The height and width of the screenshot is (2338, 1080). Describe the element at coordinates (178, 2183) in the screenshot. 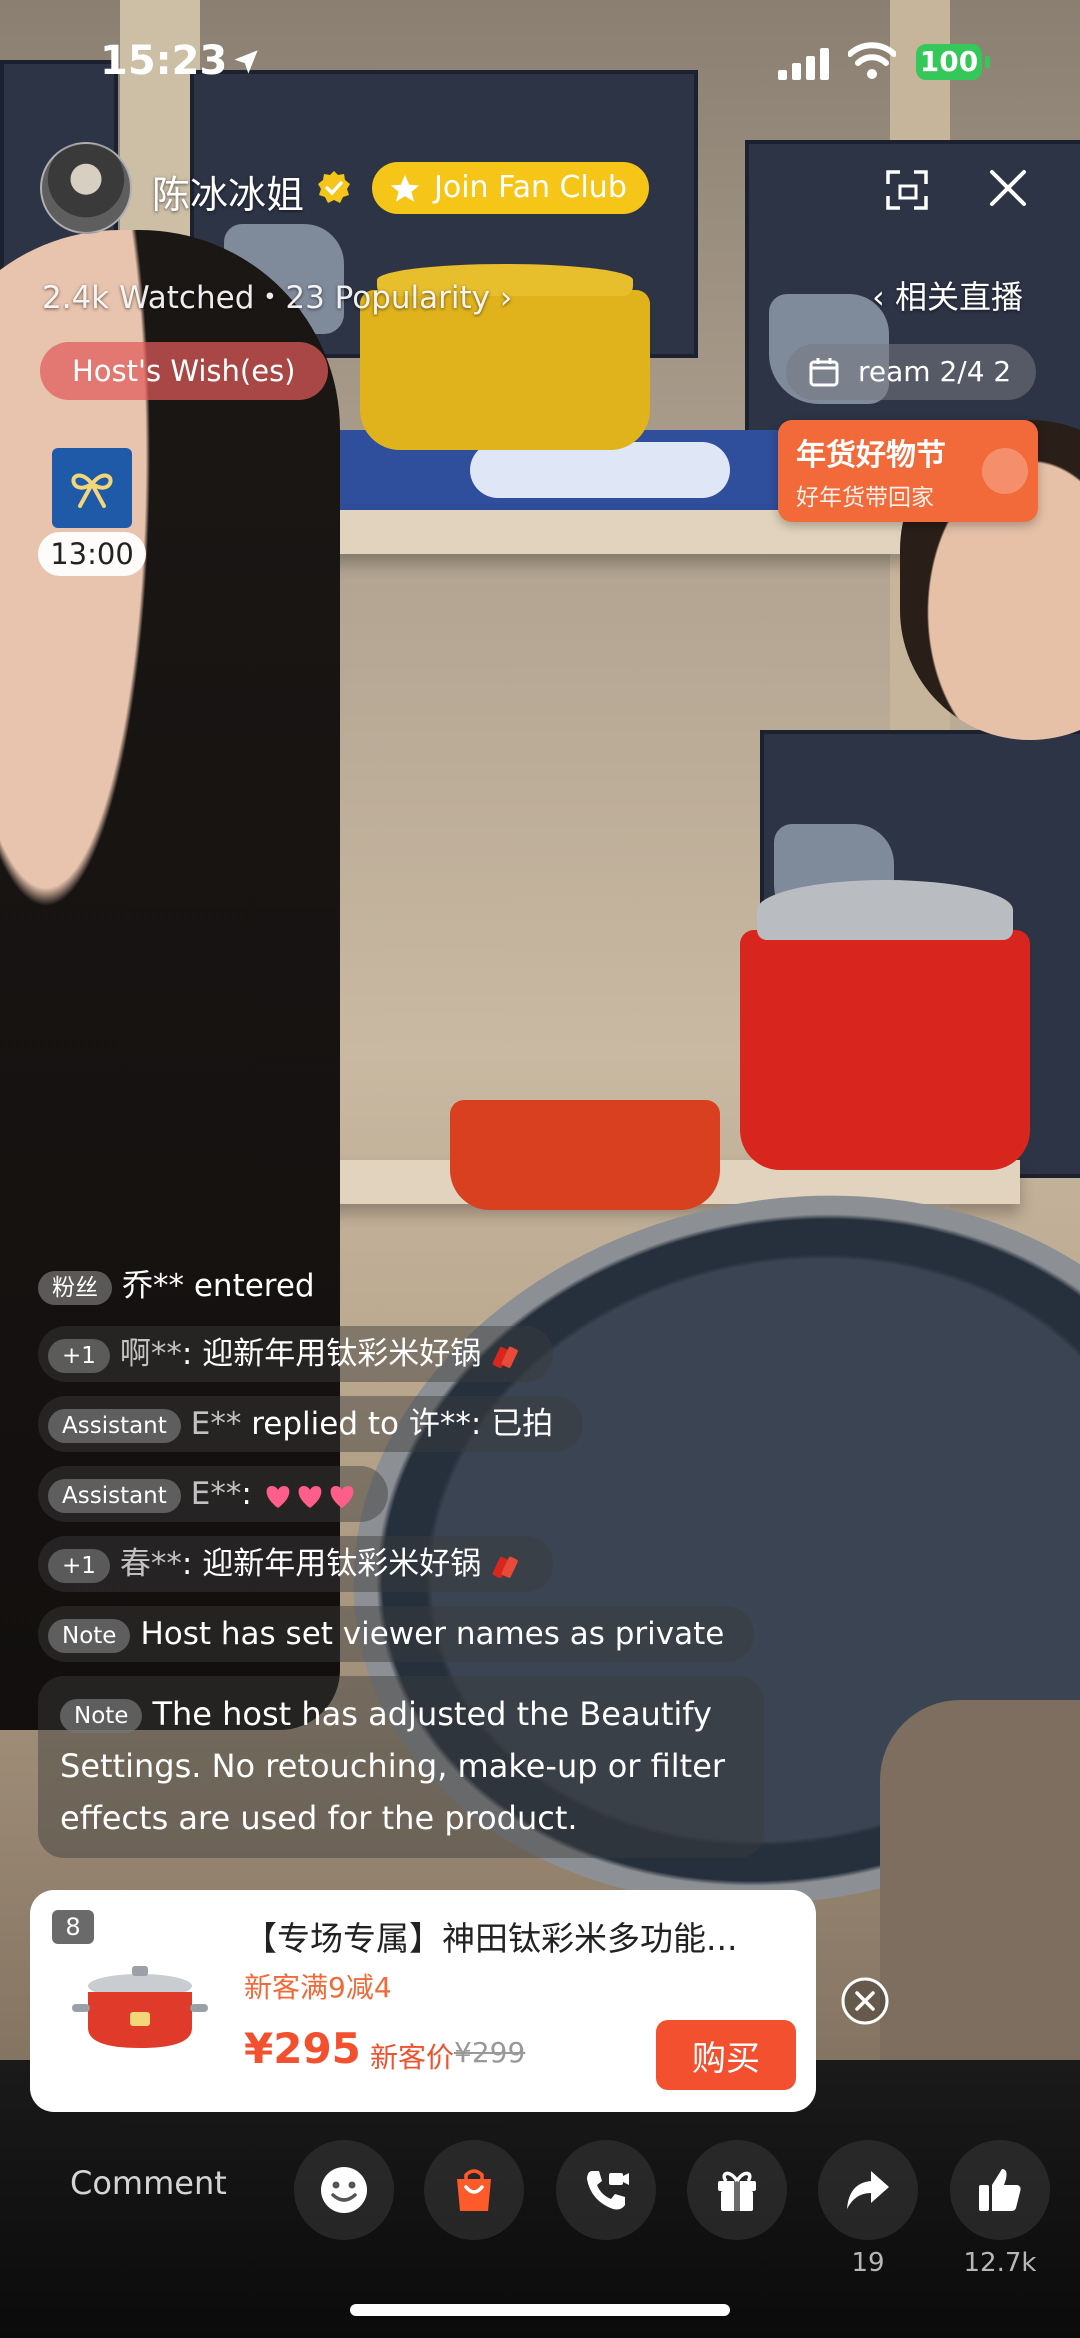

I see `comment-input: Comment` at that location.